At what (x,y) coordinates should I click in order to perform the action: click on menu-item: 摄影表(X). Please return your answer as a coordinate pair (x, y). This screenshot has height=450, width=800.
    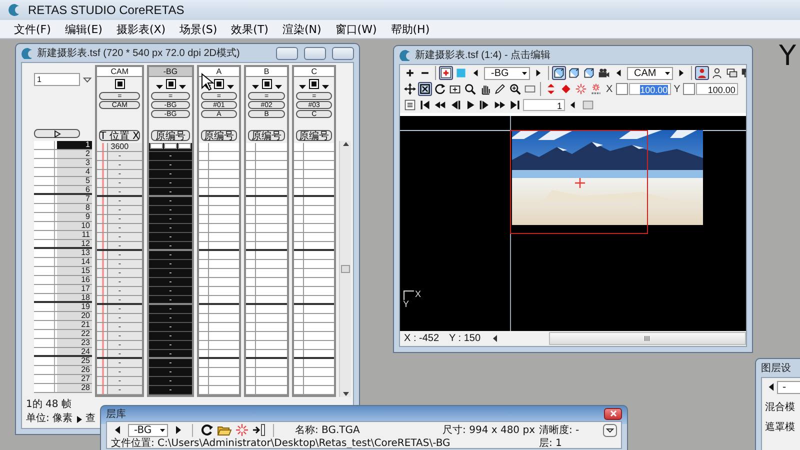
    Looking at the image, I should click on (141, 29).